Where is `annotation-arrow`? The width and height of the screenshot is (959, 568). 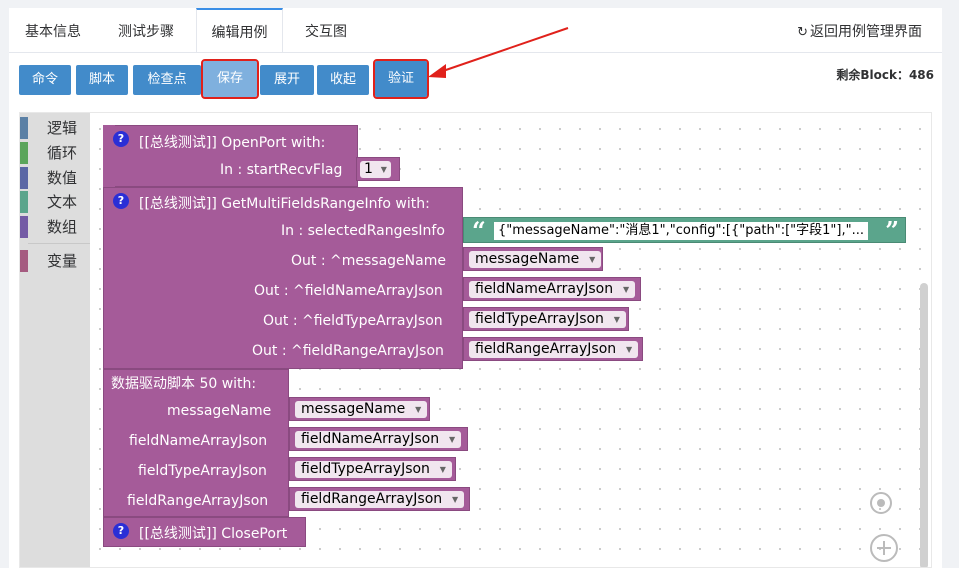 annotation-arrow is located at coordinates (498, 52).